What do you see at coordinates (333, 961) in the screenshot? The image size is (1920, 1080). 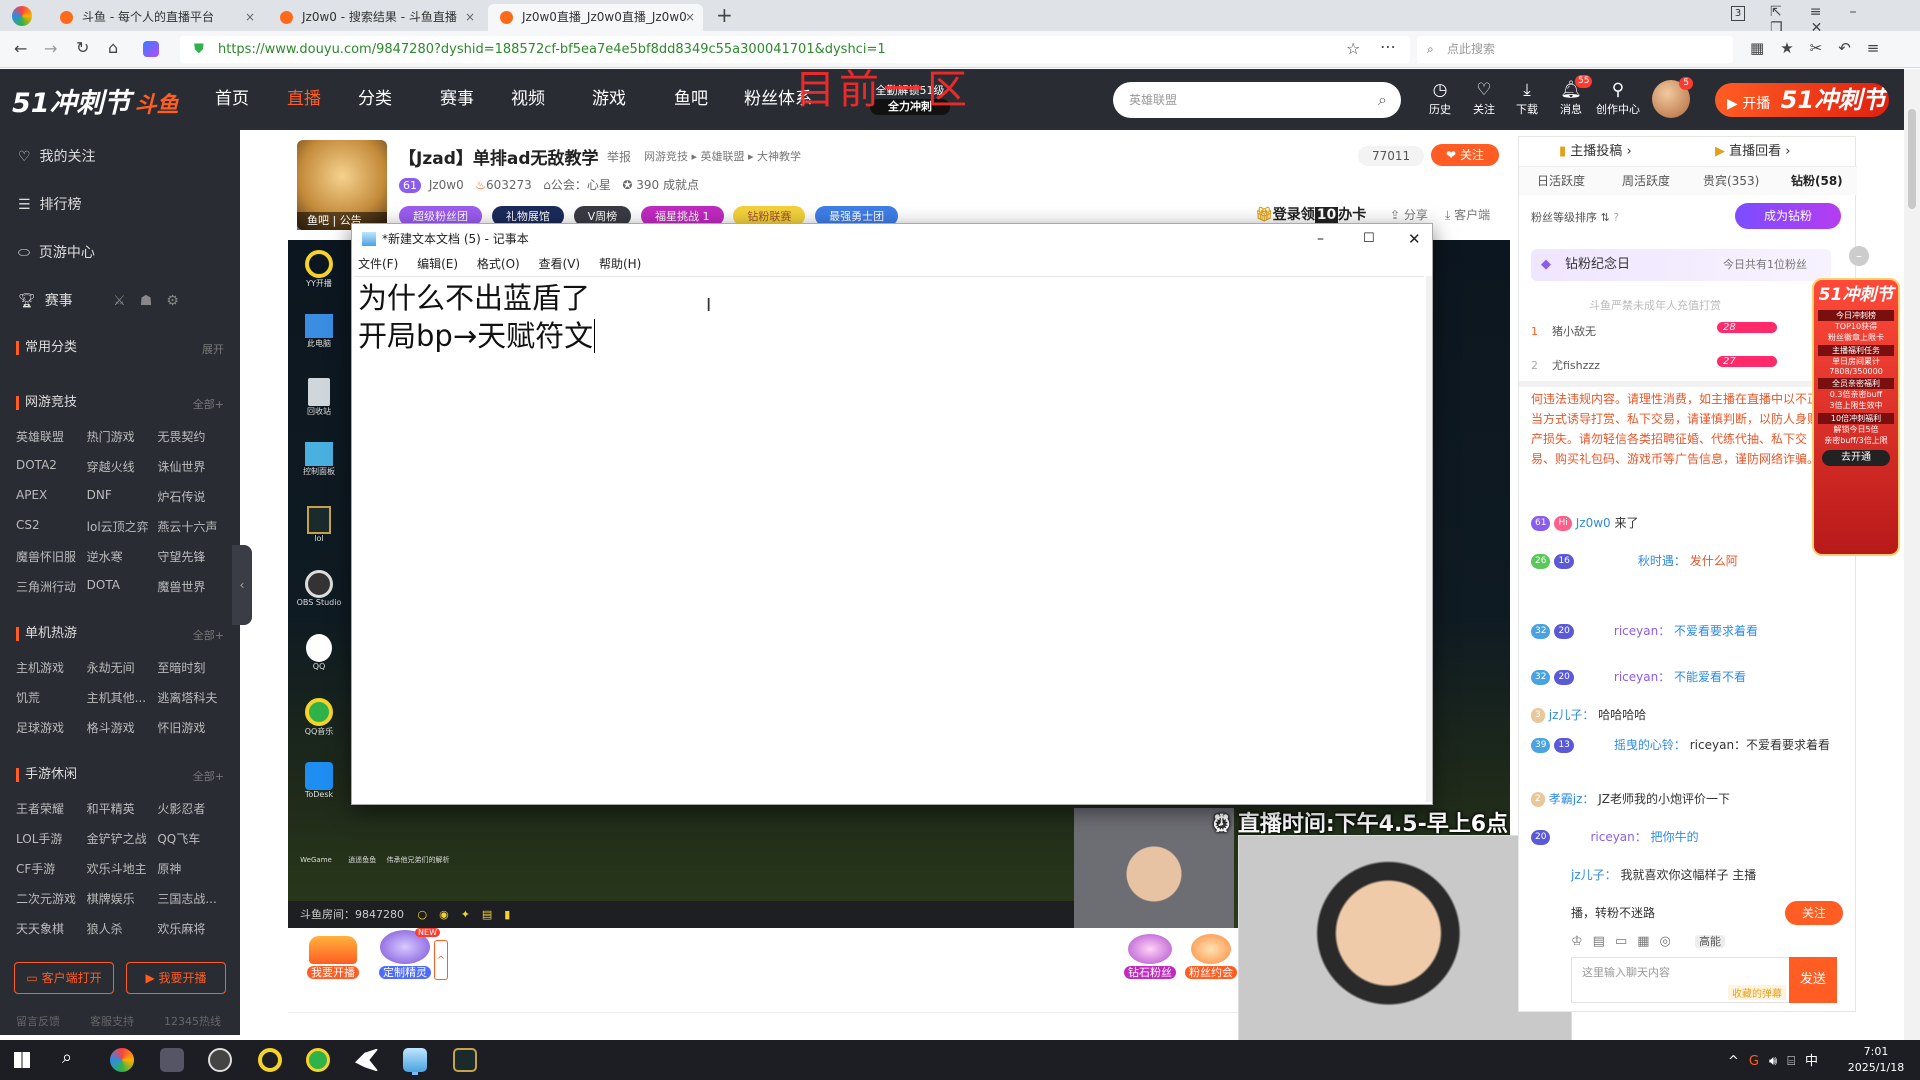 I see `start-stream-widget: 我要开播` at bounding box center [333, 961].